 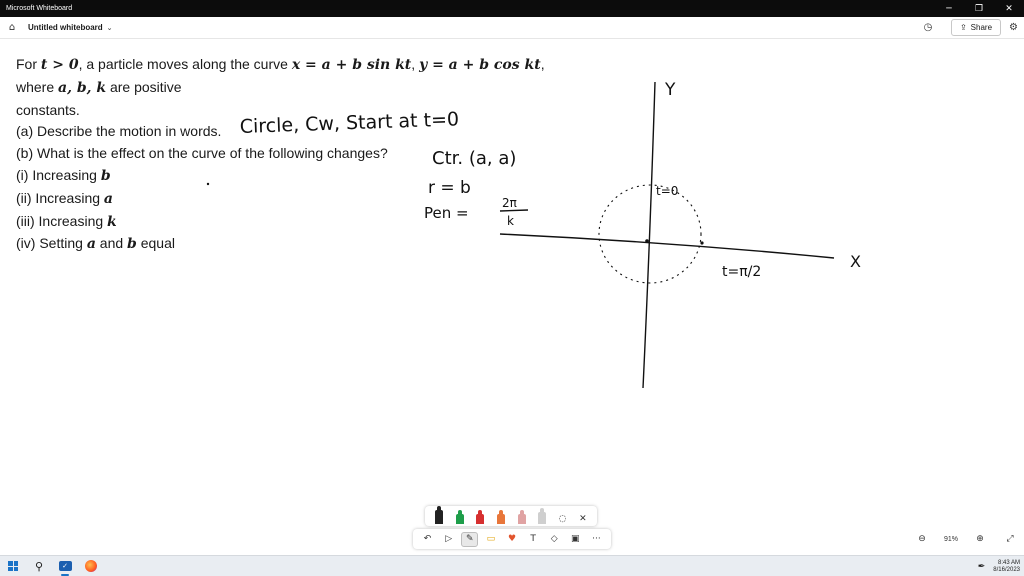 What do you see at coordinates (1009, 8) in the screenshot?
I see `close-button: ✕` at bounding box center [1009, 8].